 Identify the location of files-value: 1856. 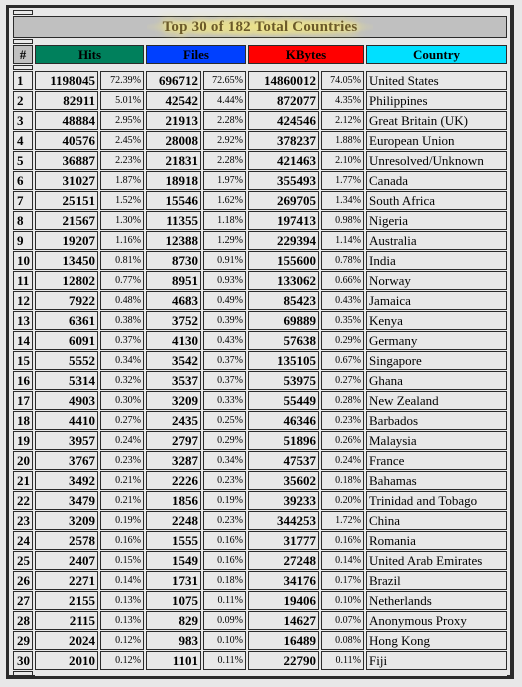
(173, 500).